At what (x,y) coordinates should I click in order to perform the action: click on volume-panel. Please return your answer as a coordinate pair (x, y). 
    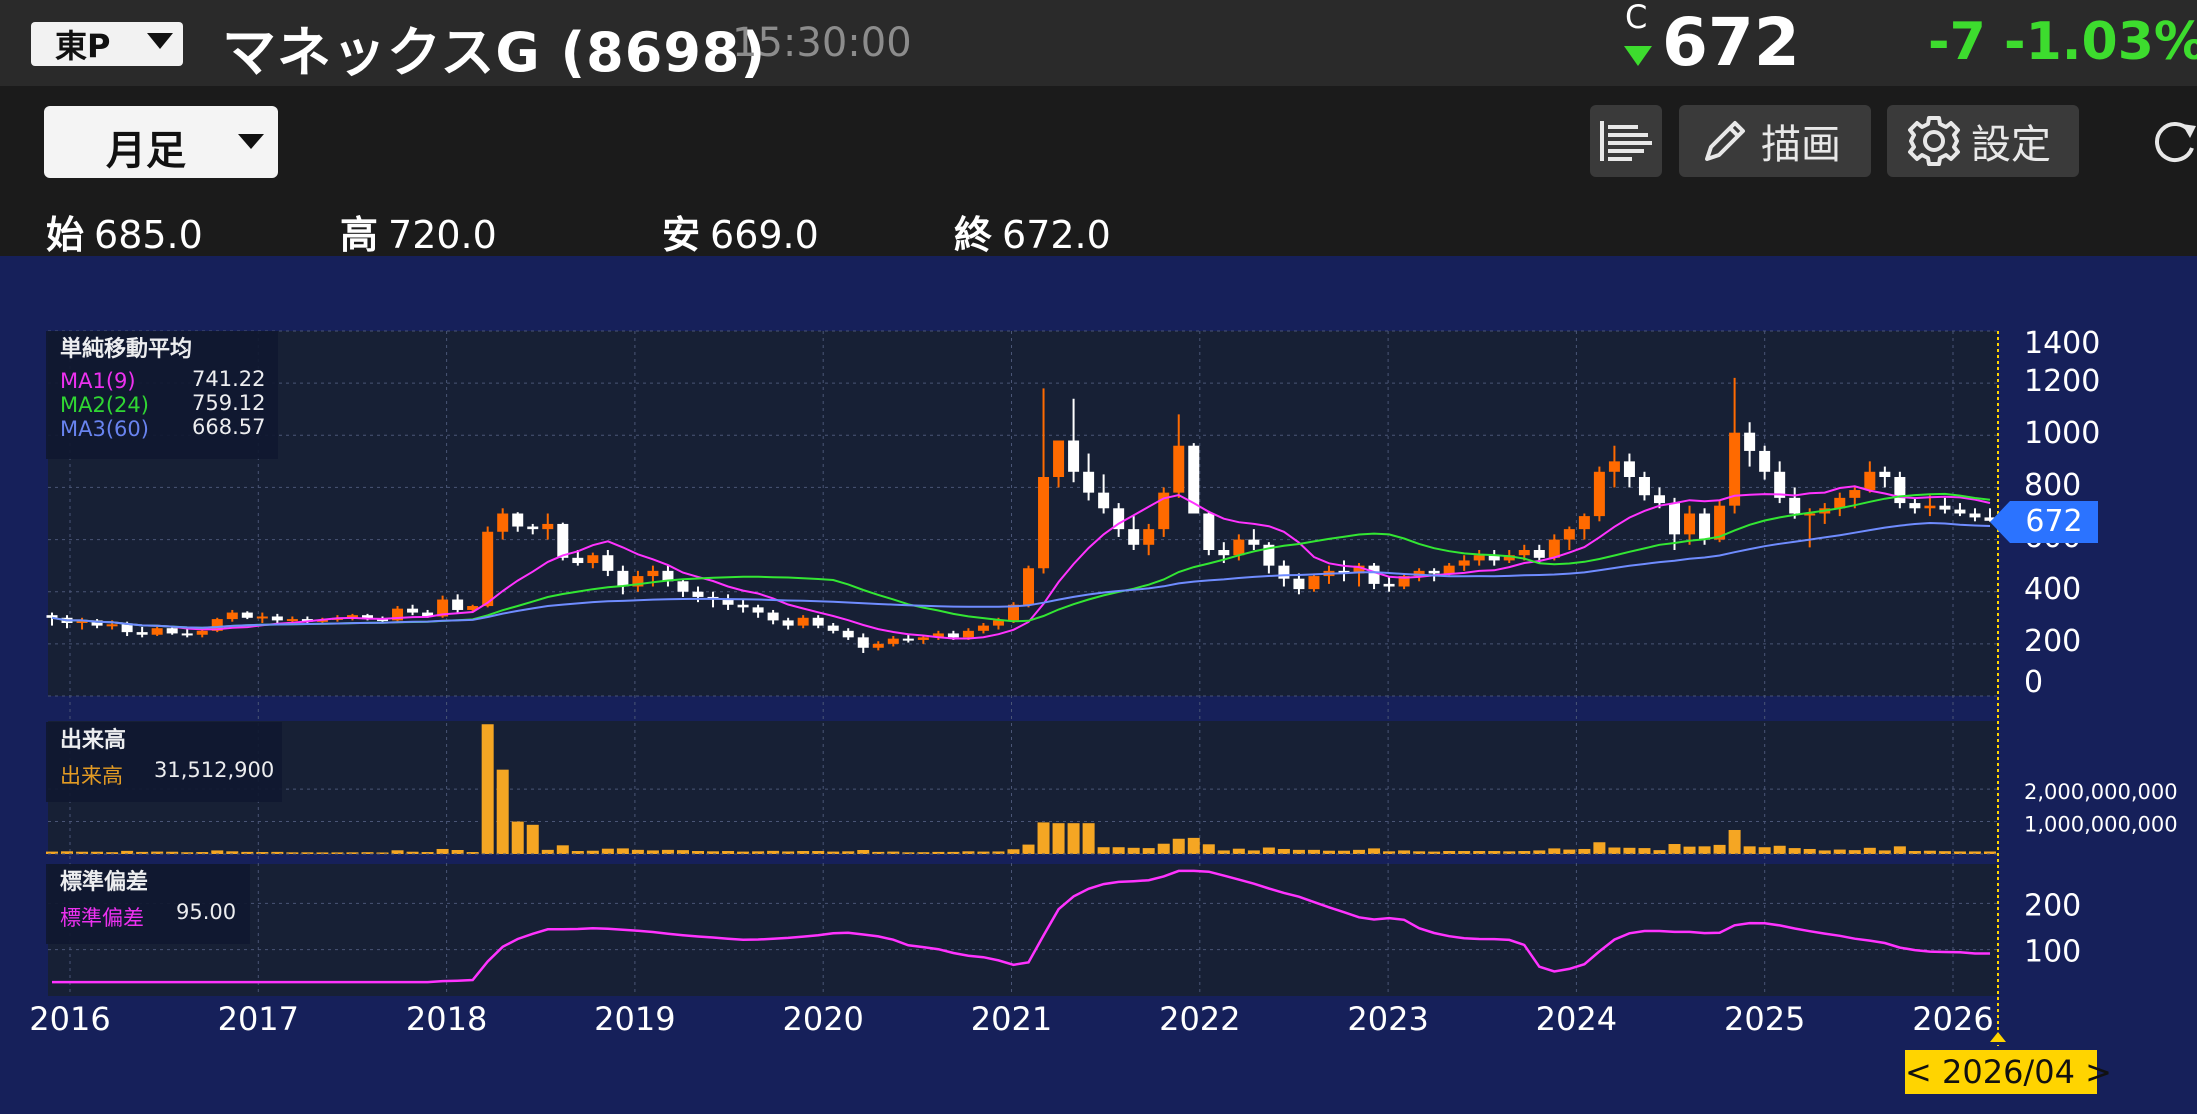
    Looking at the image, I should click on (1023, 787).